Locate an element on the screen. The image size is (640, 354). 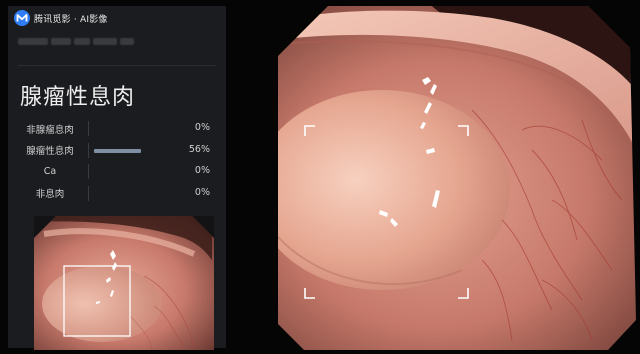
brand-logo-icon is located at coordinates (22, 18).